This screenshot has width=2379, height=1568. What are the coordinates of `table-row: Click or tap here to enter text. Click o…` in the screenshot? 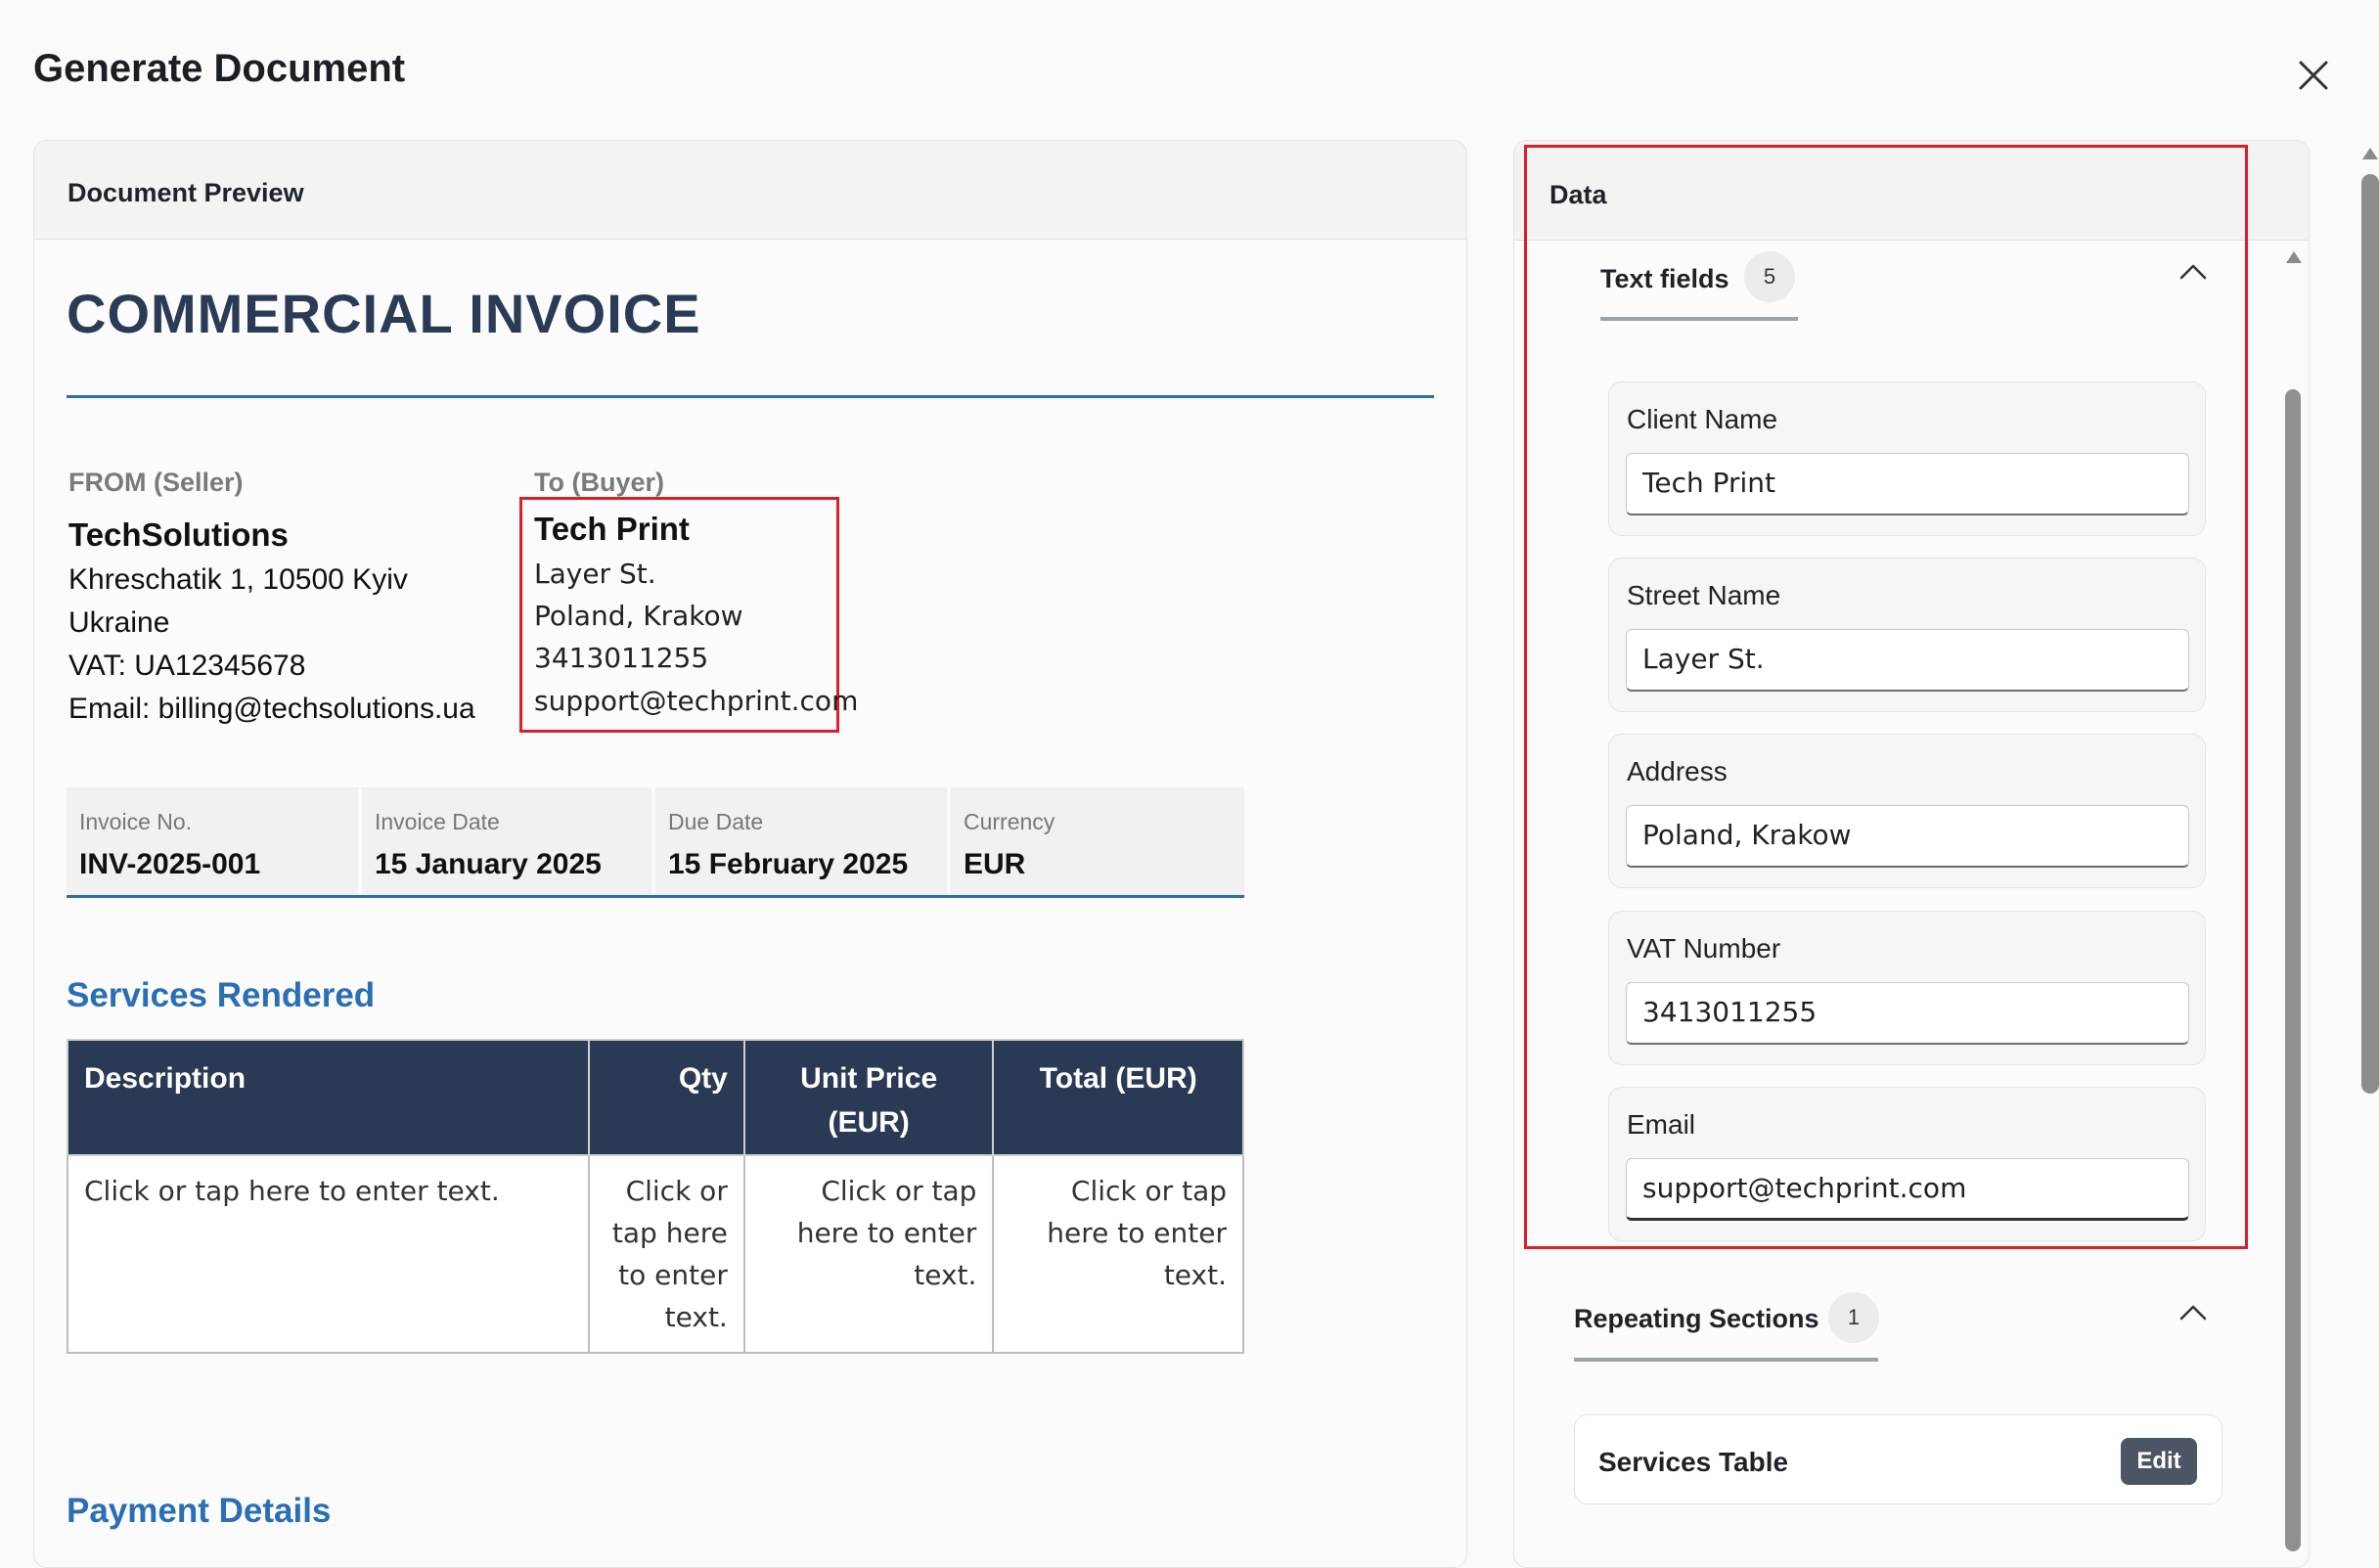 It's located at (656, 1254).